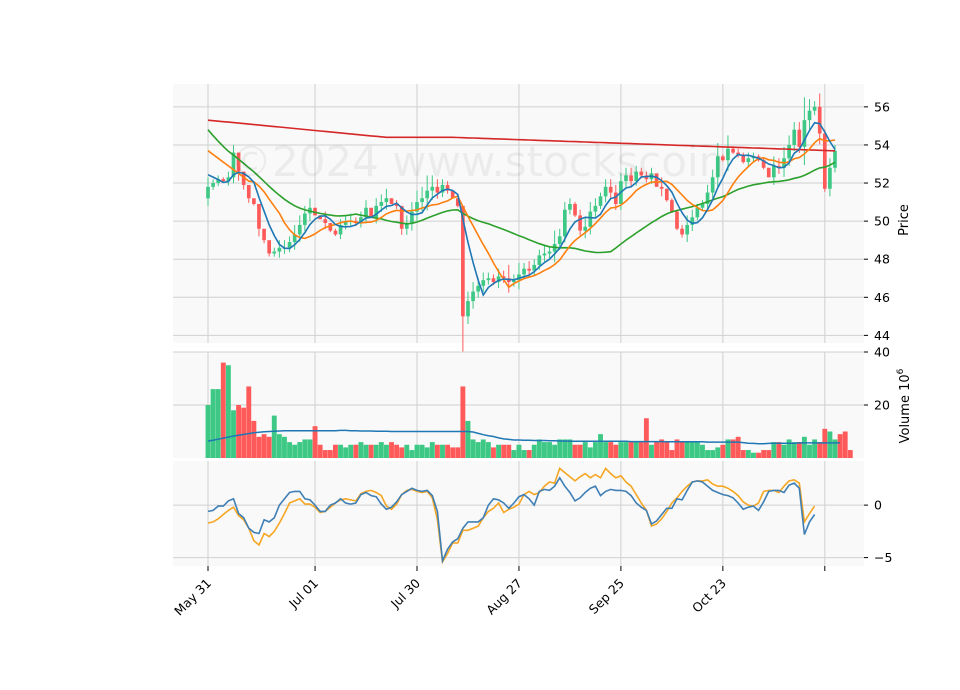  I want to click on volume-axis-multiplier: 10, so click(905, 382).